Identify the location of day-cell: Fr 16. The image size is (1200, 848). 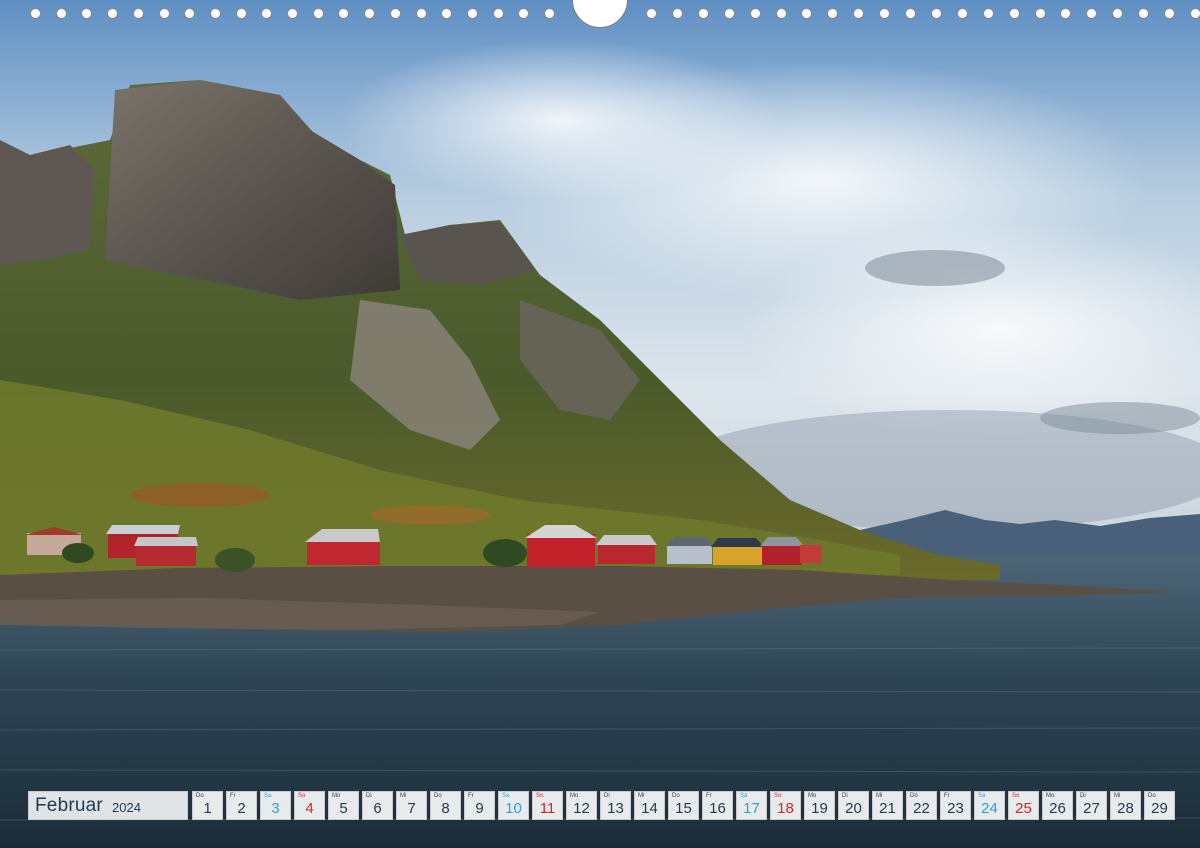
(717, 805).